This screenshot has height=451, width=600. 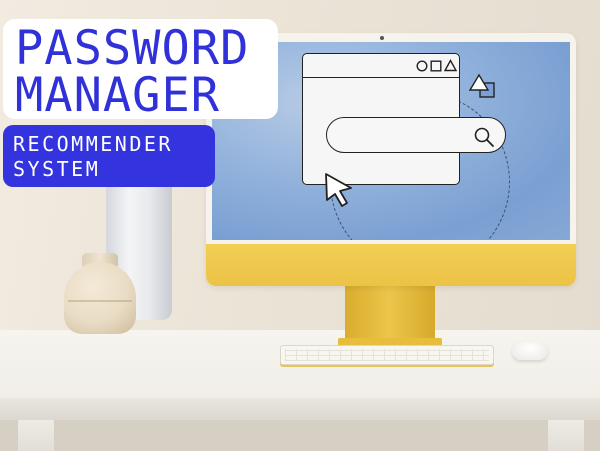 What do you see at coordinates (132, 48) in the screenshot?
I see `title-line-1: PASSWORD` at bounding box center [132, 48].